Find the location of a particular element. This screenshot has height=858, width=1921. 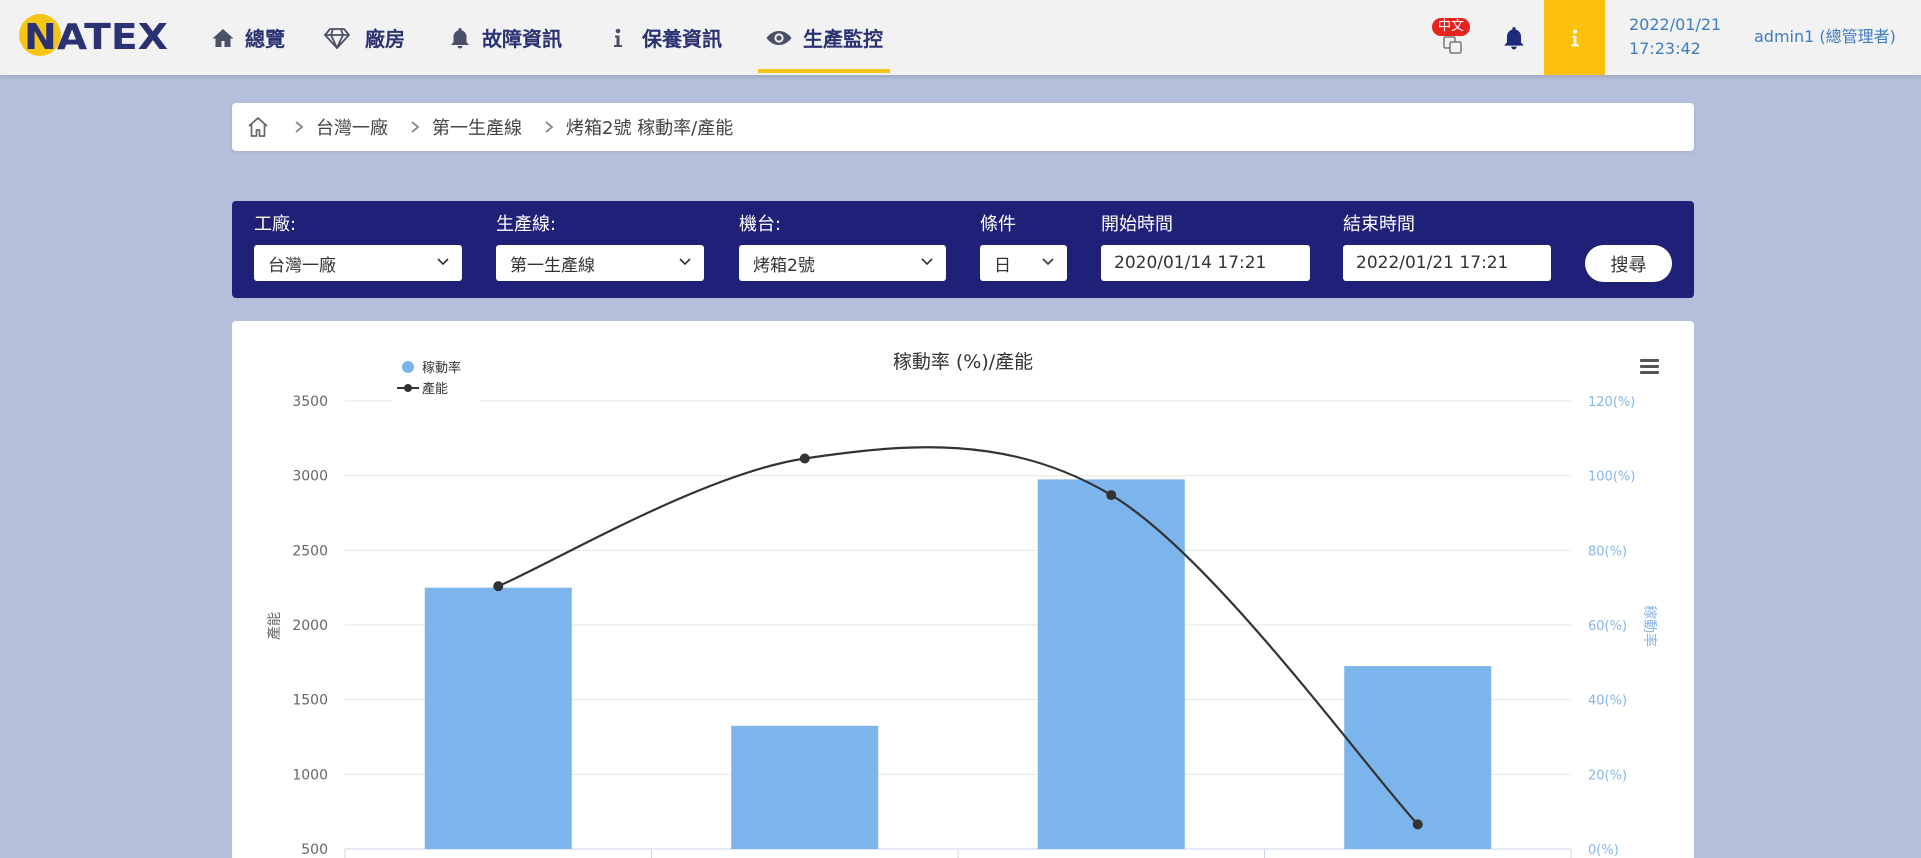

y-axis-tick-label: 2500 is located at coordinates (310, 551).